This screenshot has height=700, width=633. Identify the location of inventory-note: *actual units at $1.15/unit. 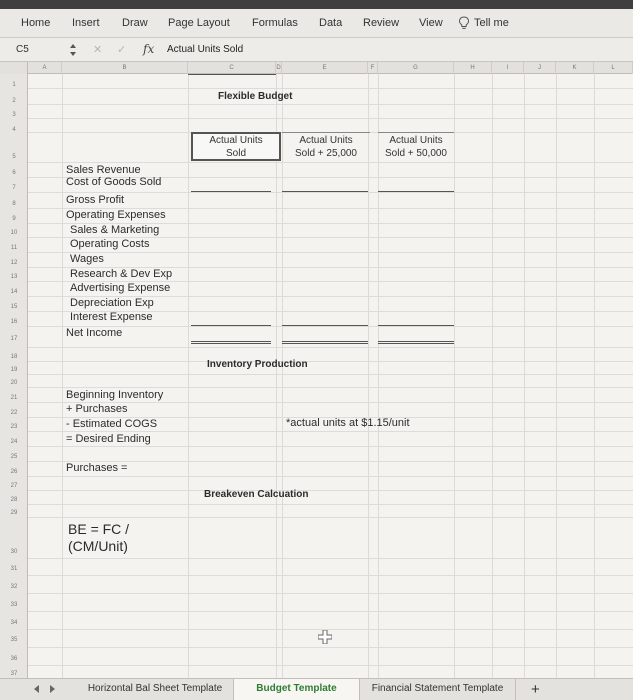
(348, 423).